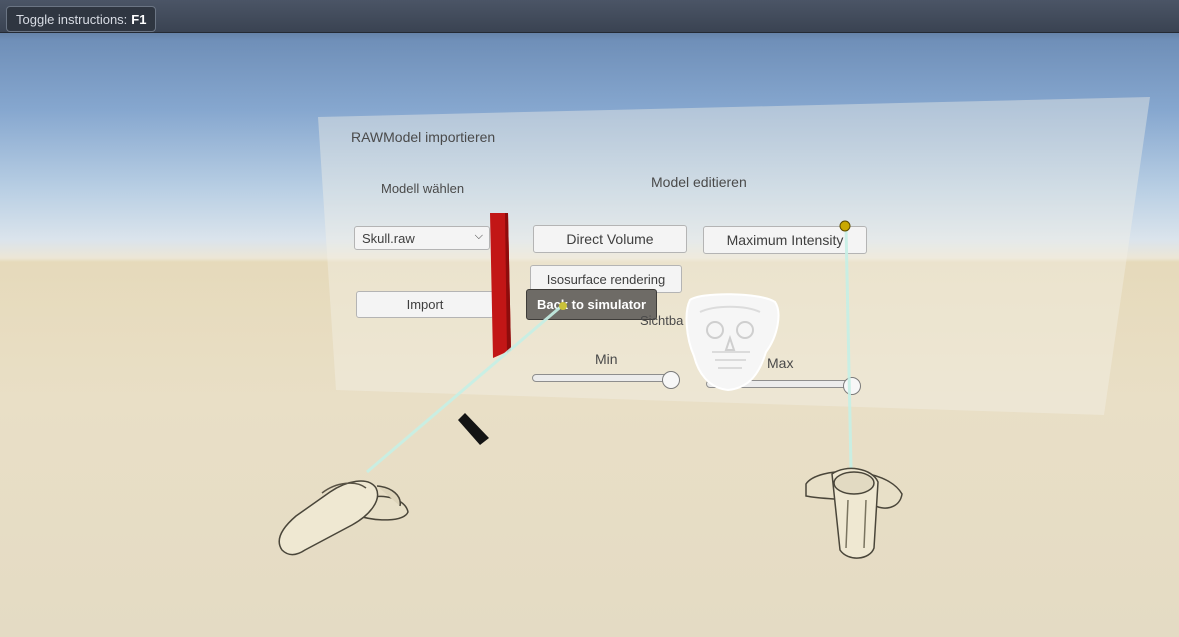 This screenshot has height=637, width=1179. What do you see at coordinates (732, 342) in the screenshot?
I see `skull-model` at bounding box center [732, 342].